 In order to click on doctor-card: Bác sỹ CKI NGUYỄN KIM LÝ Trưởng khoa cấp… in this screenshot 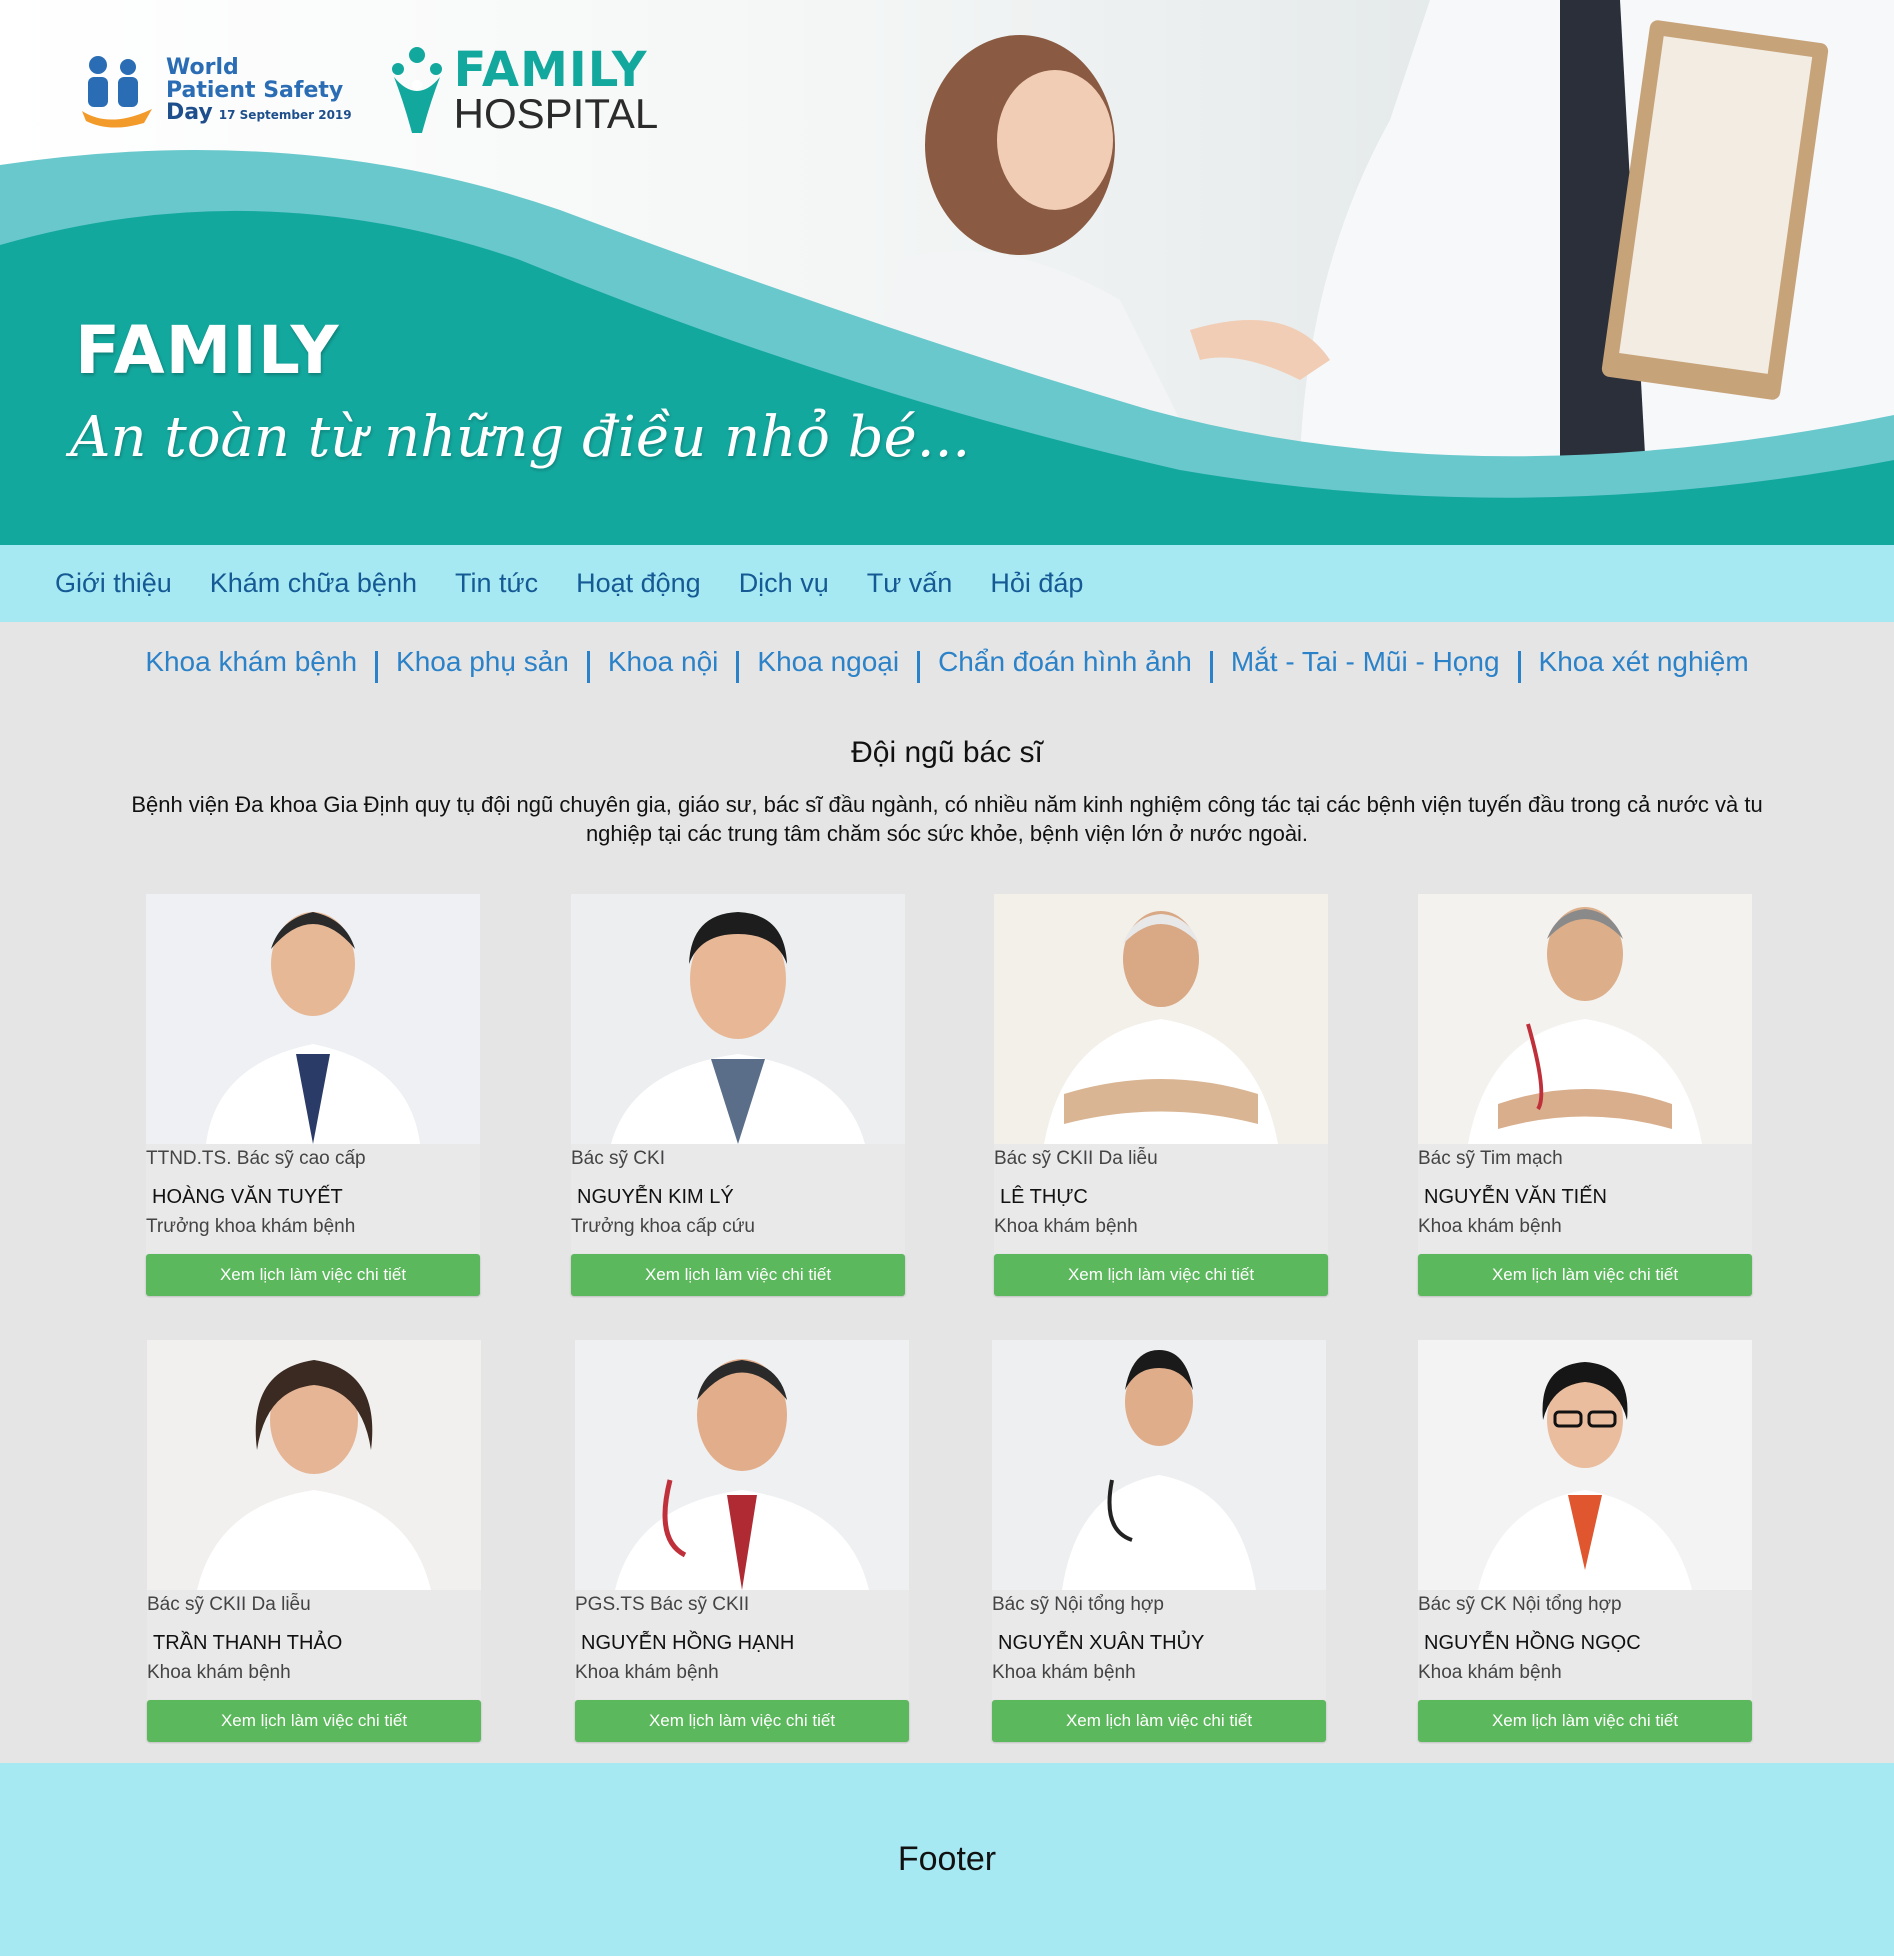, I will do `click(738, 1096)`.